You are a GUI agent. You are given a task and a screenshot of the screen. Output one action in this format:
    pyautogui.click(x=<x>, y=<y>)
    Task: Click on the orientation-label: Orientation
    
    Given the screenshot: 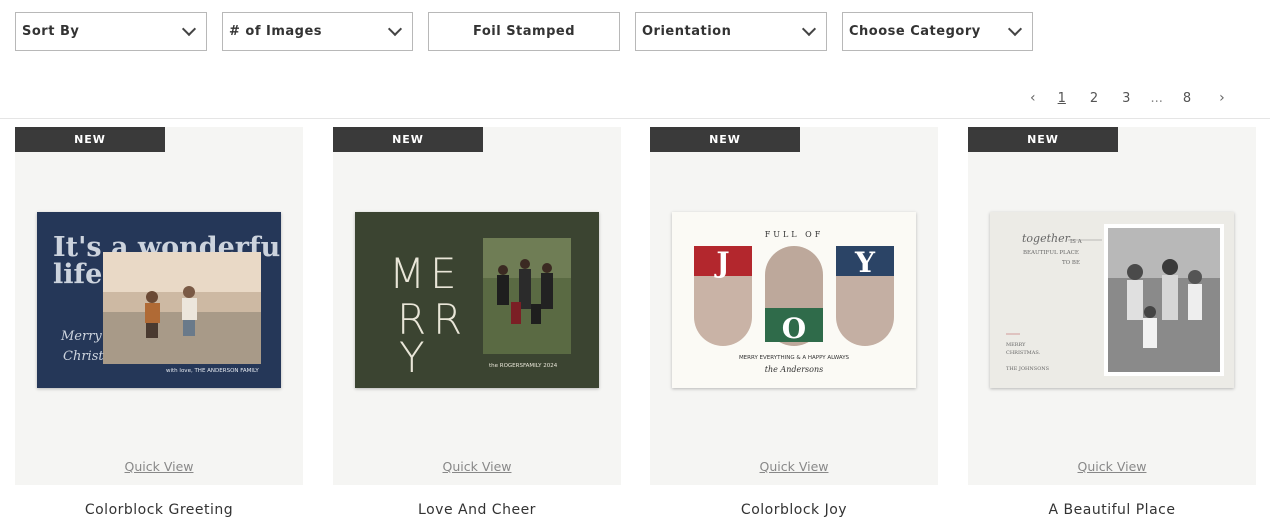 What is the action you would take?
    pyautogui.click(x=687, y=31)
    